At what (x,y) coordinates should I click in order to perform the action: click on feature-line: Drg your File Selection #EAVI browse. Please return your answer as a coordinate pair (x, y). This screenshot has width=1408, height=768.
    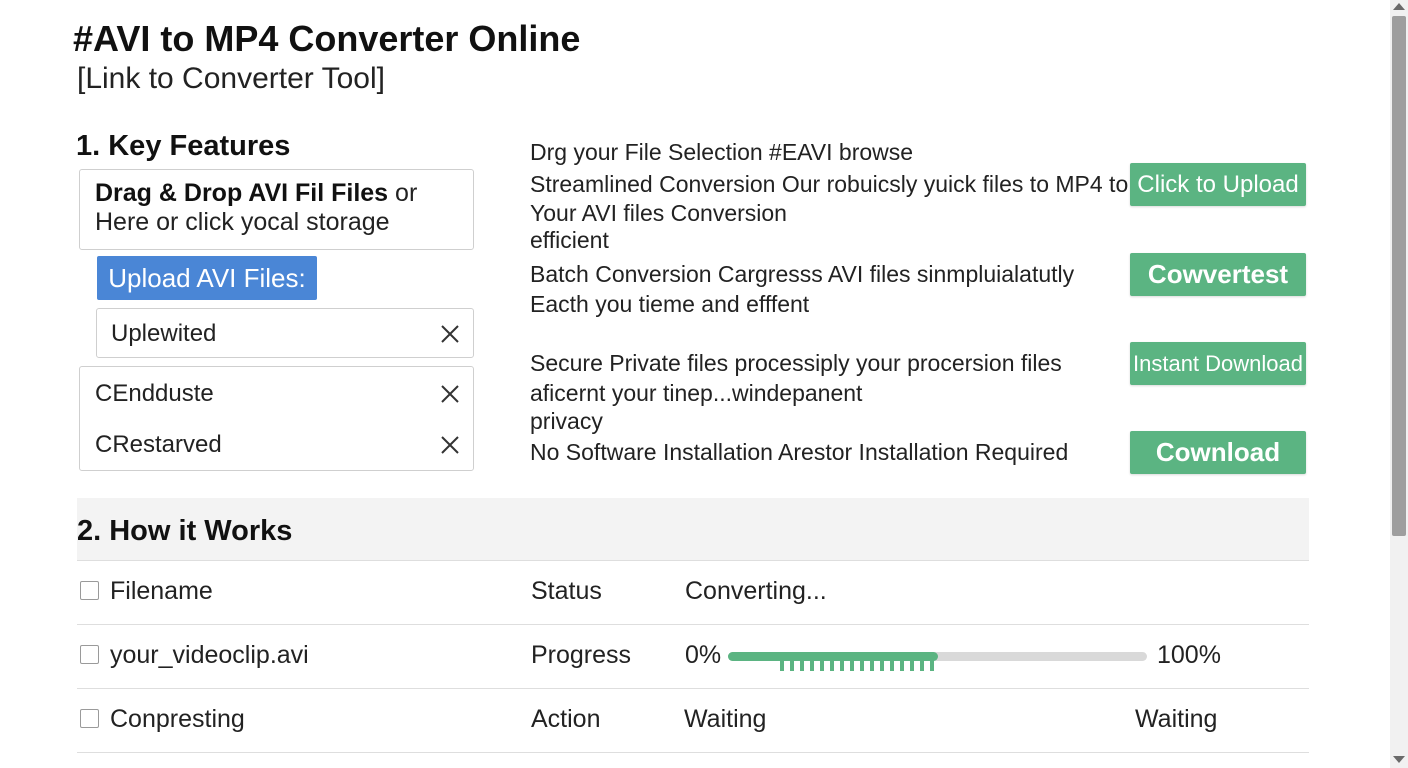
    Looking at the image, I should click on (722, 152).